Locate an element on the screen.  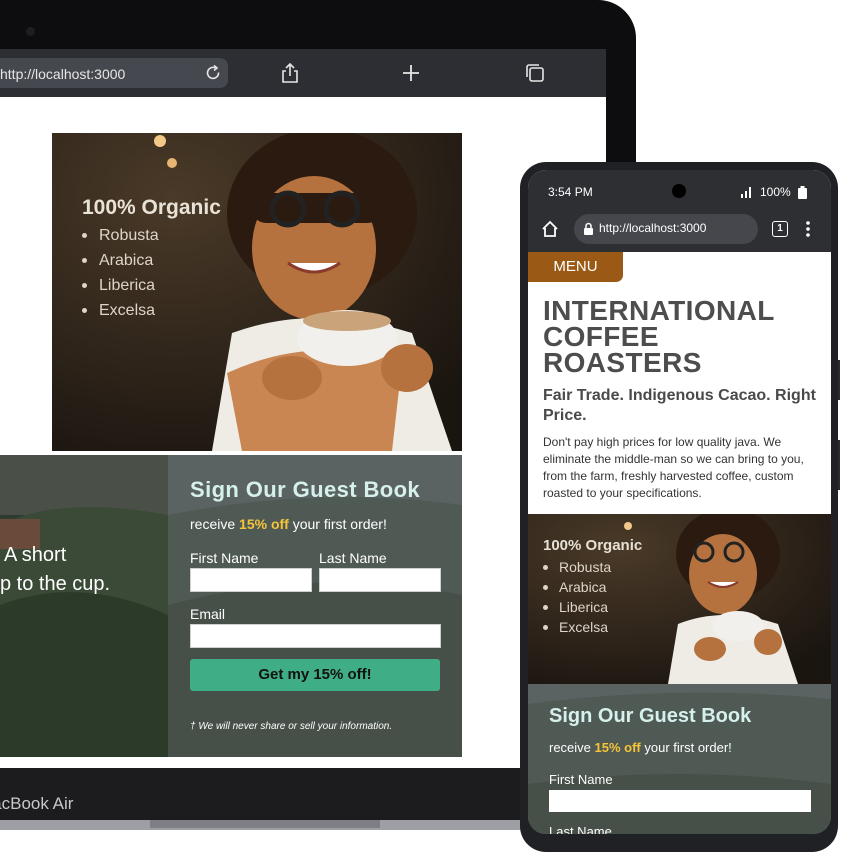
phone-camera is located at coordinates (679, 191).